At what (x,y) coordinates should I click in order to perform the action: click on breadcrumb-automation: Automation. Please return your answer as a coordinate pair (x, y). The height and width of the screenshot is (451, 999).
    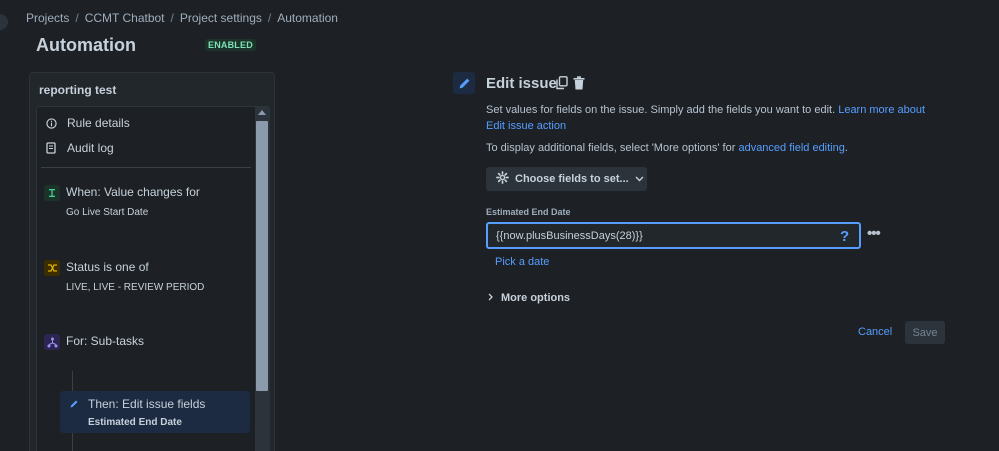
    Looking at the image, I should click on (307, 18).